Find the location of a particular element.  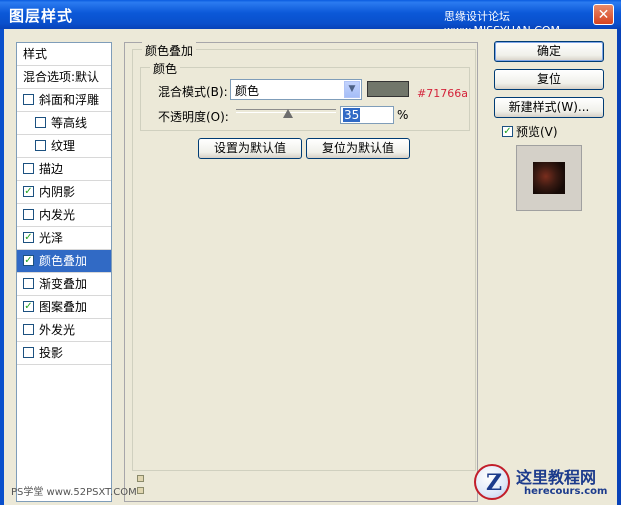

sidebar-item-label: 内阴影 is located at coordinates (57, 192).